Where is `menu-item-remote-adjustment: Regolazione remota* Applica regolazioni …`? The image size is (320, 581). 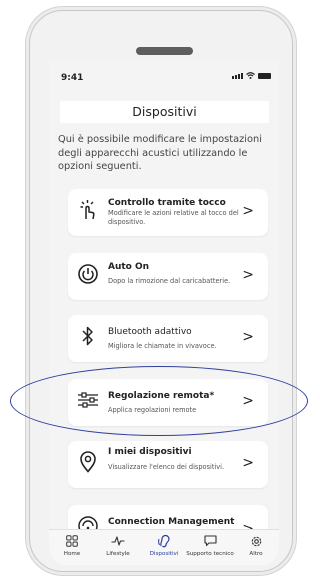
menu-item-remote-adjustment: Regolazione remota* Applica regolazioni … is located at coordinates (168, 402).